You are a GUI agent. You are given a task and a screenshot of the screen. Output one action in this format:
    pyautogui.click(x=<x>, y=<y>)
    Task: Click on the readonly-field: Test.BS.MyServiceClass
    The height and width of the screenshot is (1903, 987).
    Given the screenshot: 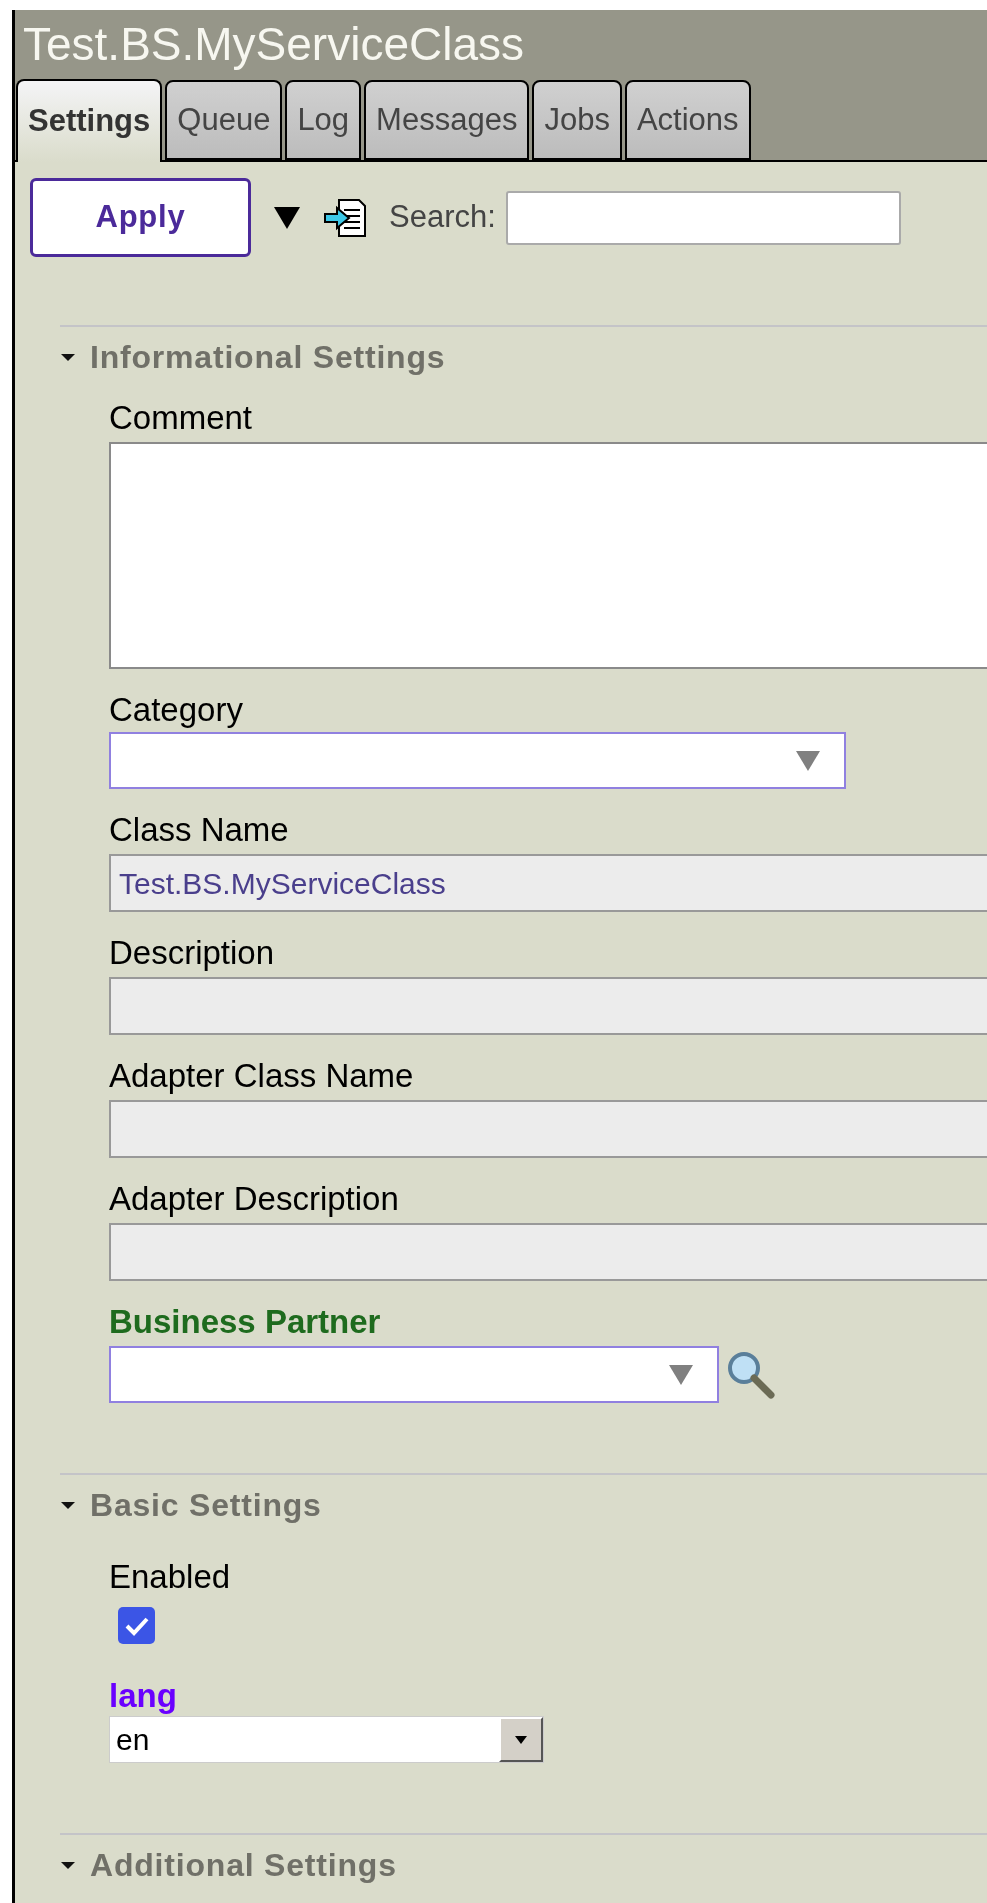 What is the action you would take?
    pyautogui.click(x=548, y=883)
    